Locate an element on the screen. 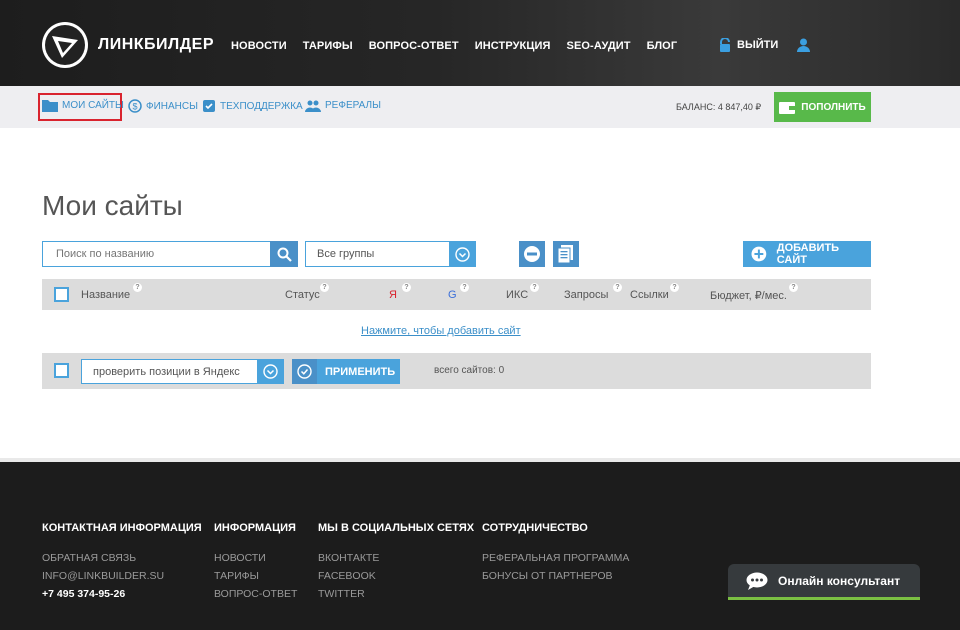 This screenshot has height=630, width=960. select-all-checkbox is located at coordinates (61, 294).